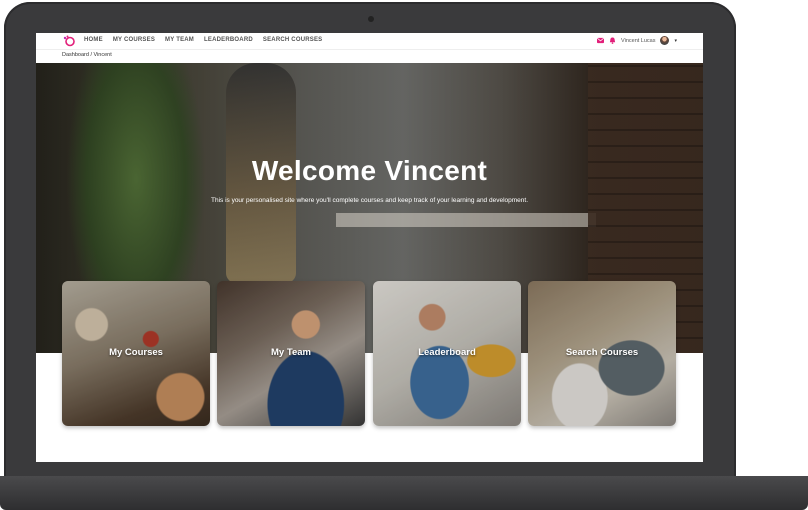 This screenshot has height=510, width=808. I want to click on nav-leaderboard: LEADERBOARD, so click(228, 40).